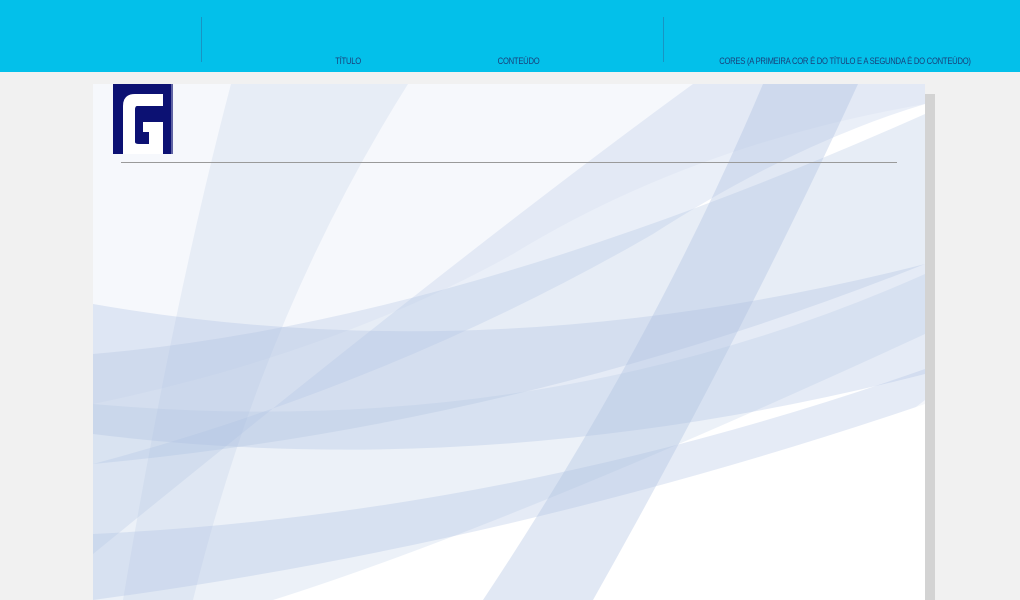 The width and height of the screenshot is (1020, 600). What do you see at coordinates (509, 162) in the screenshot?
I see `header-rule` at bounding box center [509, 162].